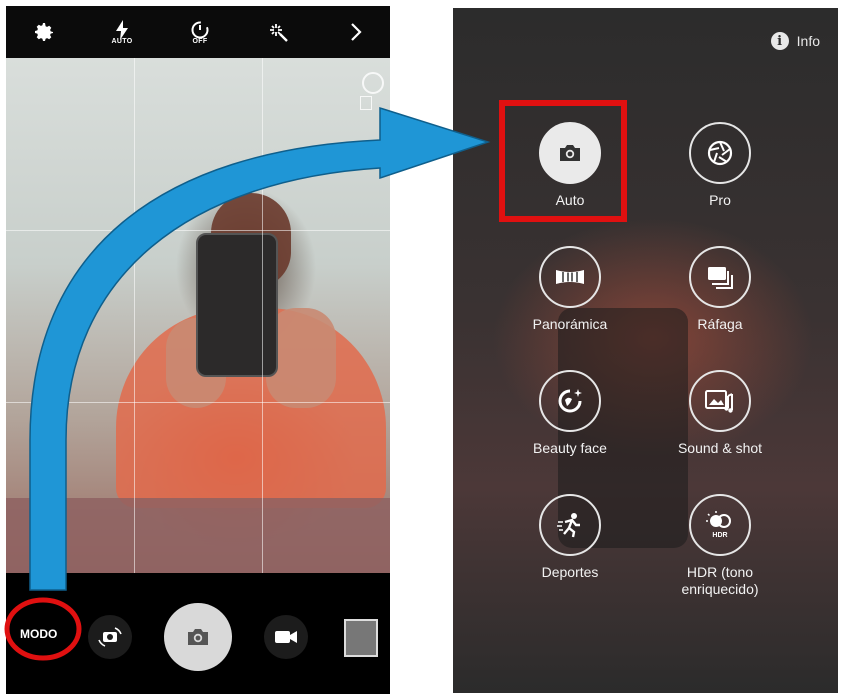 The width and height of the screenshot is (845, 699). Describe the element at coordinates (563, 161) in the screenshot. I see `auto-highlight-box` at that location.